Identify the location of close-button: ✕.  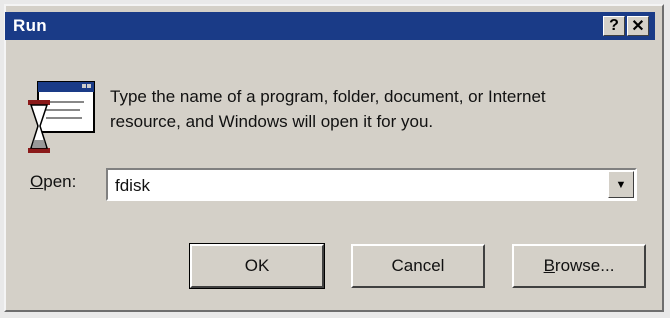
(638, 26).